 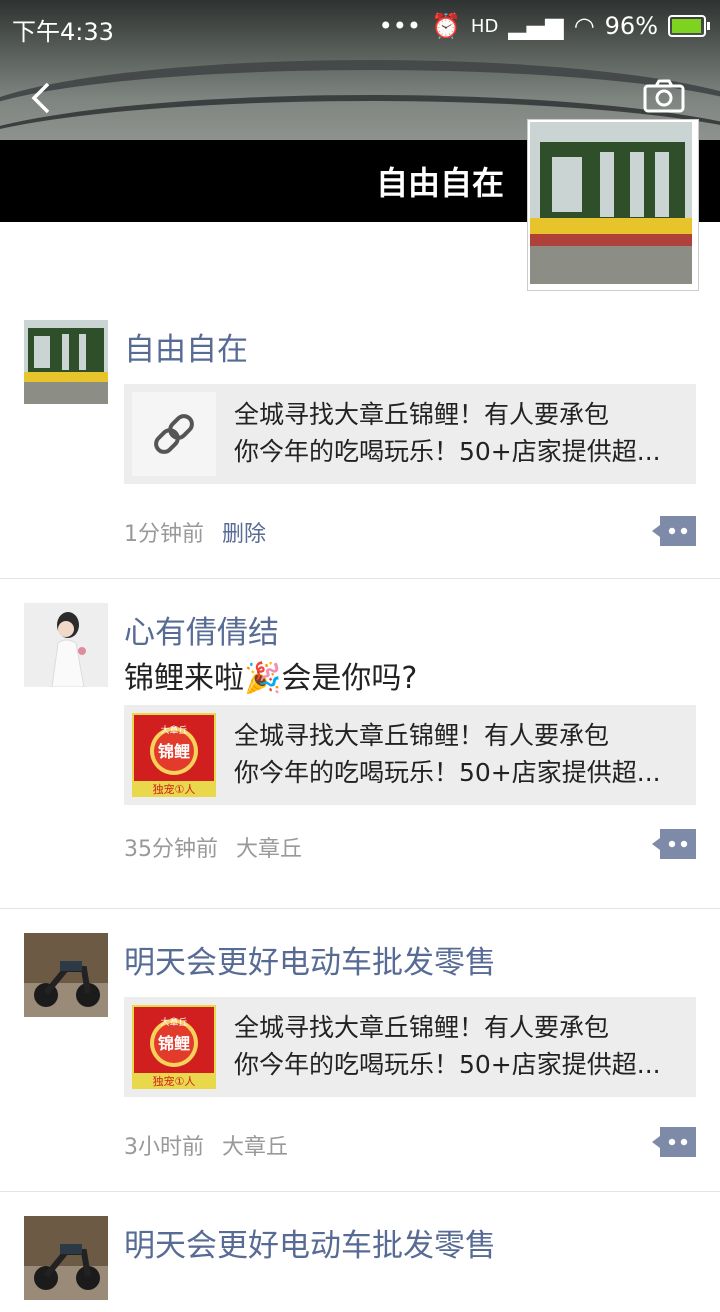 What do you see at coordinates (171, 849) in the screenshot?
I see `post-time: 35分钟前` at bounding box center [171, 849].